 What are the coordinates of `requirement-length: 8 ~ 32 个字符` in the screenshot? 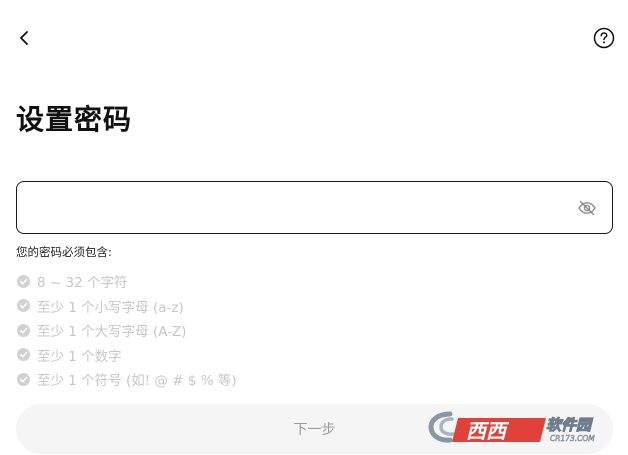 It's located at (127, 281).